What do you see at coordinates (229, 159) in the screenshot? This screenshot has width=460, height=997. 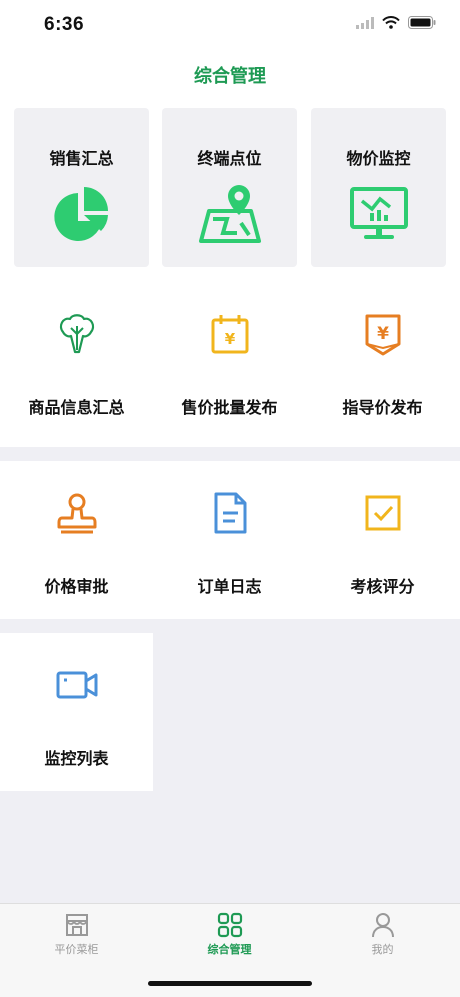 I see `card-label: 终端点位` at bounding box center [229, 159].